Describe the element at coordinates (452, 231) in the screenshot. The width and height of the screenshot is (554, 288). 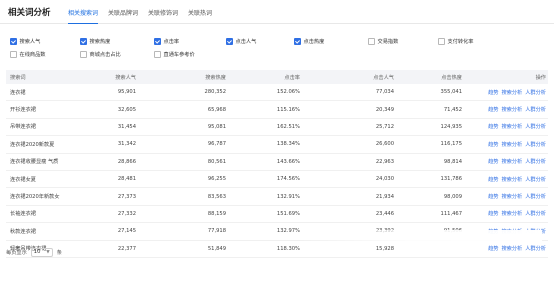
I see `cell-click-heat: 91,506` at that location.